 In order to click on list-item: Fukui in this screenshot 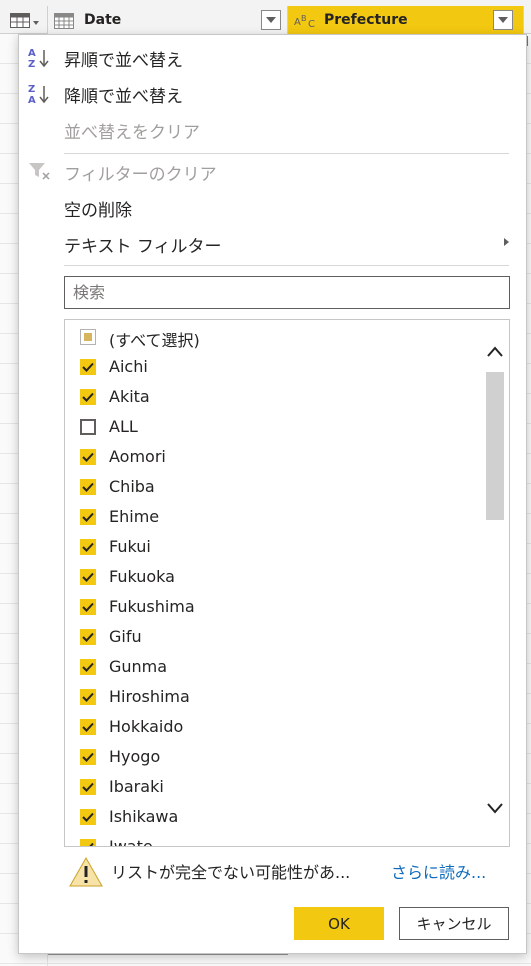, I will do `click(273, 547)`.